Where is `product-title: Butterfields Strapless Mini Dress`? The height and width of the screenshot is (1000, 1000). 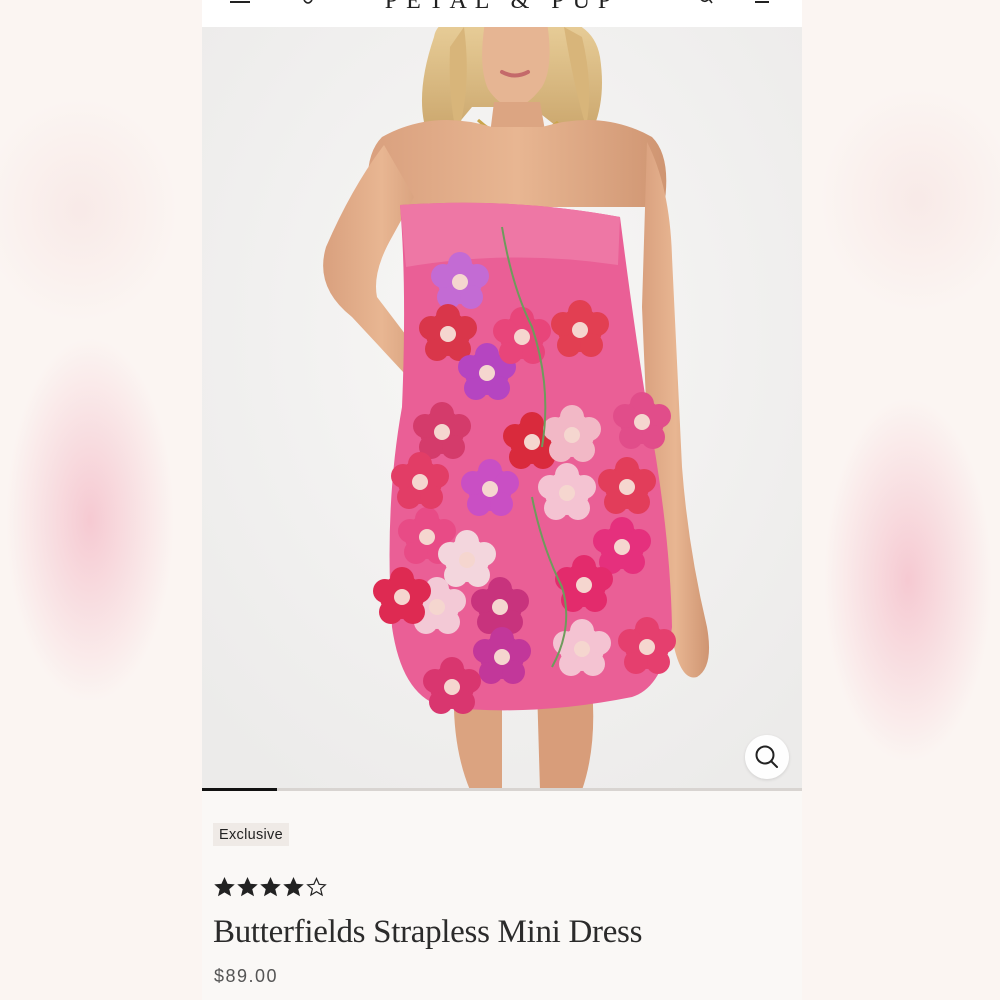
product-title: Butterfields Strapless Mini Dress is located at coordinates (428, 932).